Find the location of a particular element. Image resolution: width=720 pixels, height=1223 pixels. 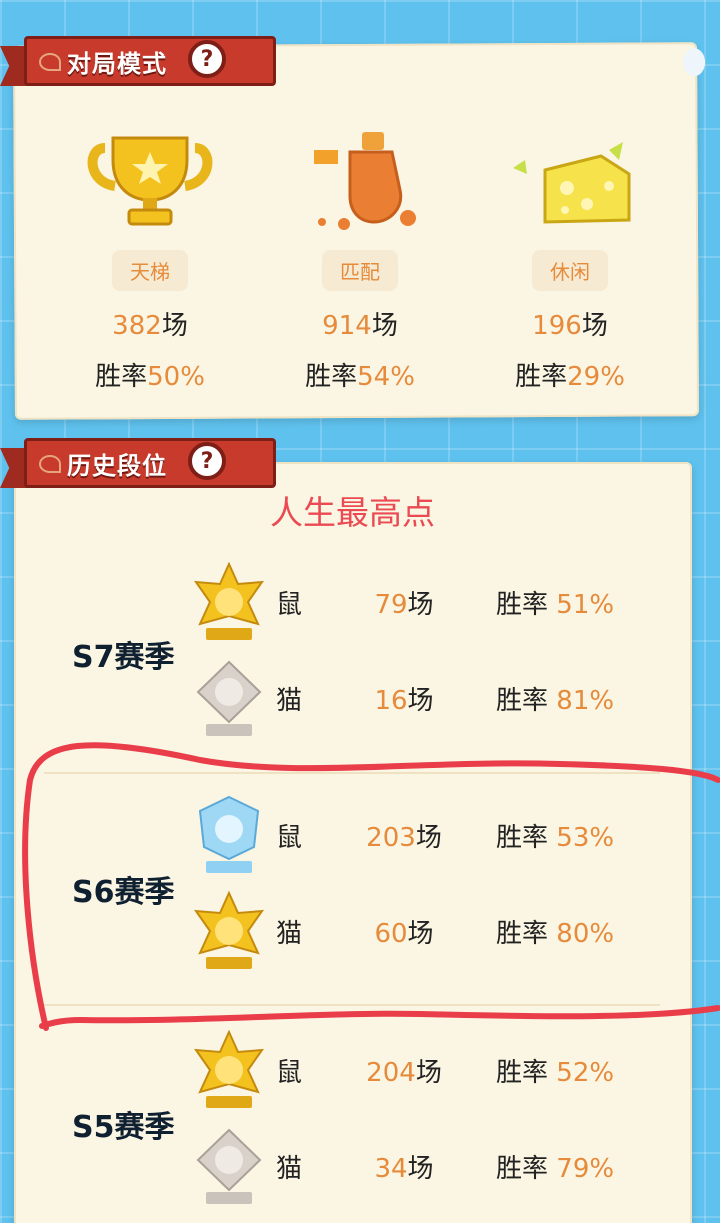

trophy-icon is located at coordinates (150, 170).